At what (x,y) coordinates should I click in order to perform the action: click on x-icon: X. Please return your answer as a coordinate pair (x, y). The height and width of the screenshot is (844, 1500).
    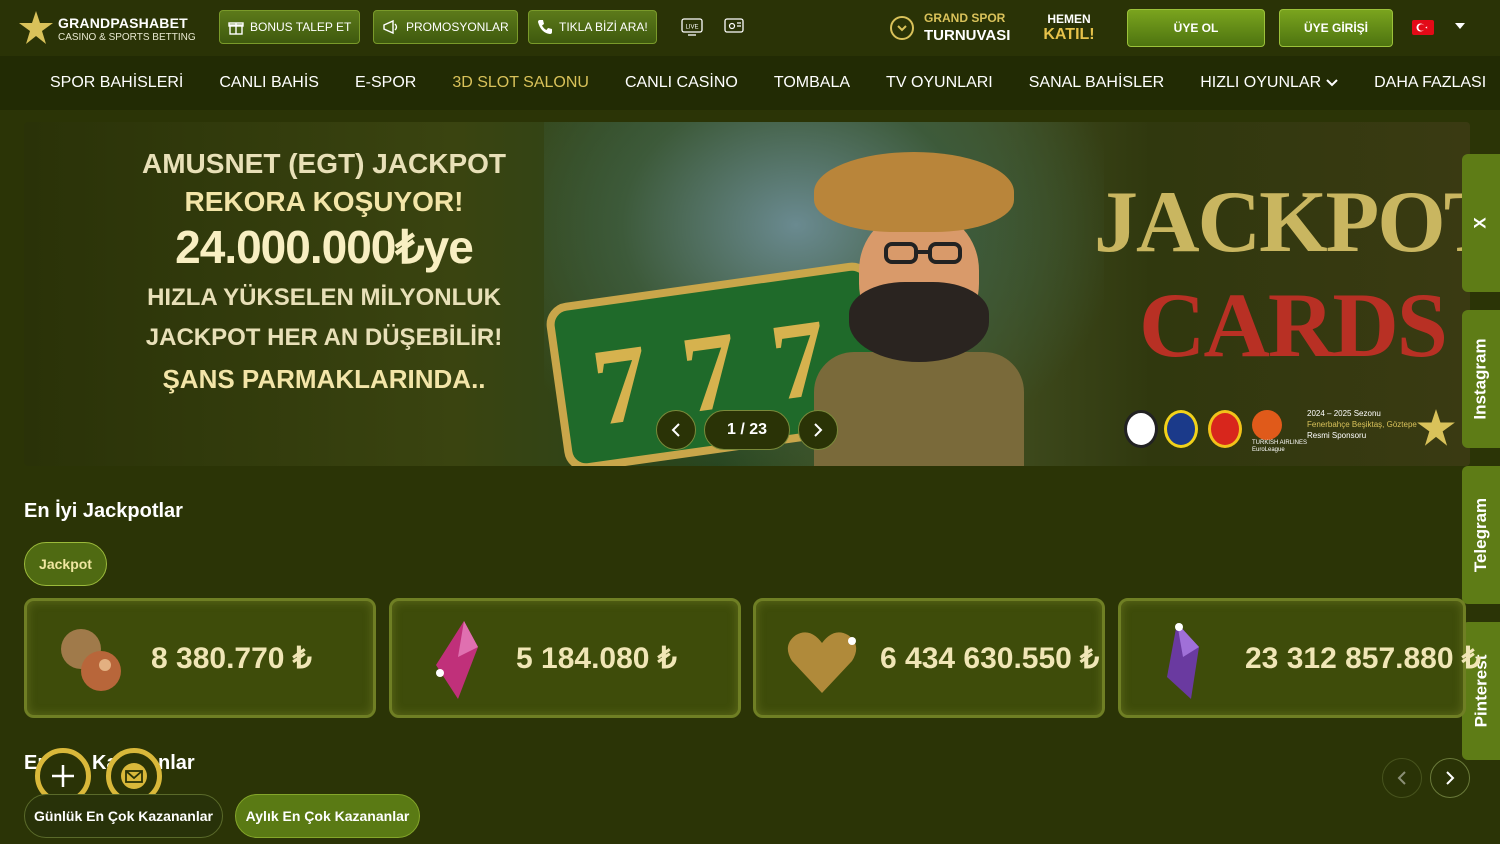
    Looking at the image, I should click on (1480, 223).